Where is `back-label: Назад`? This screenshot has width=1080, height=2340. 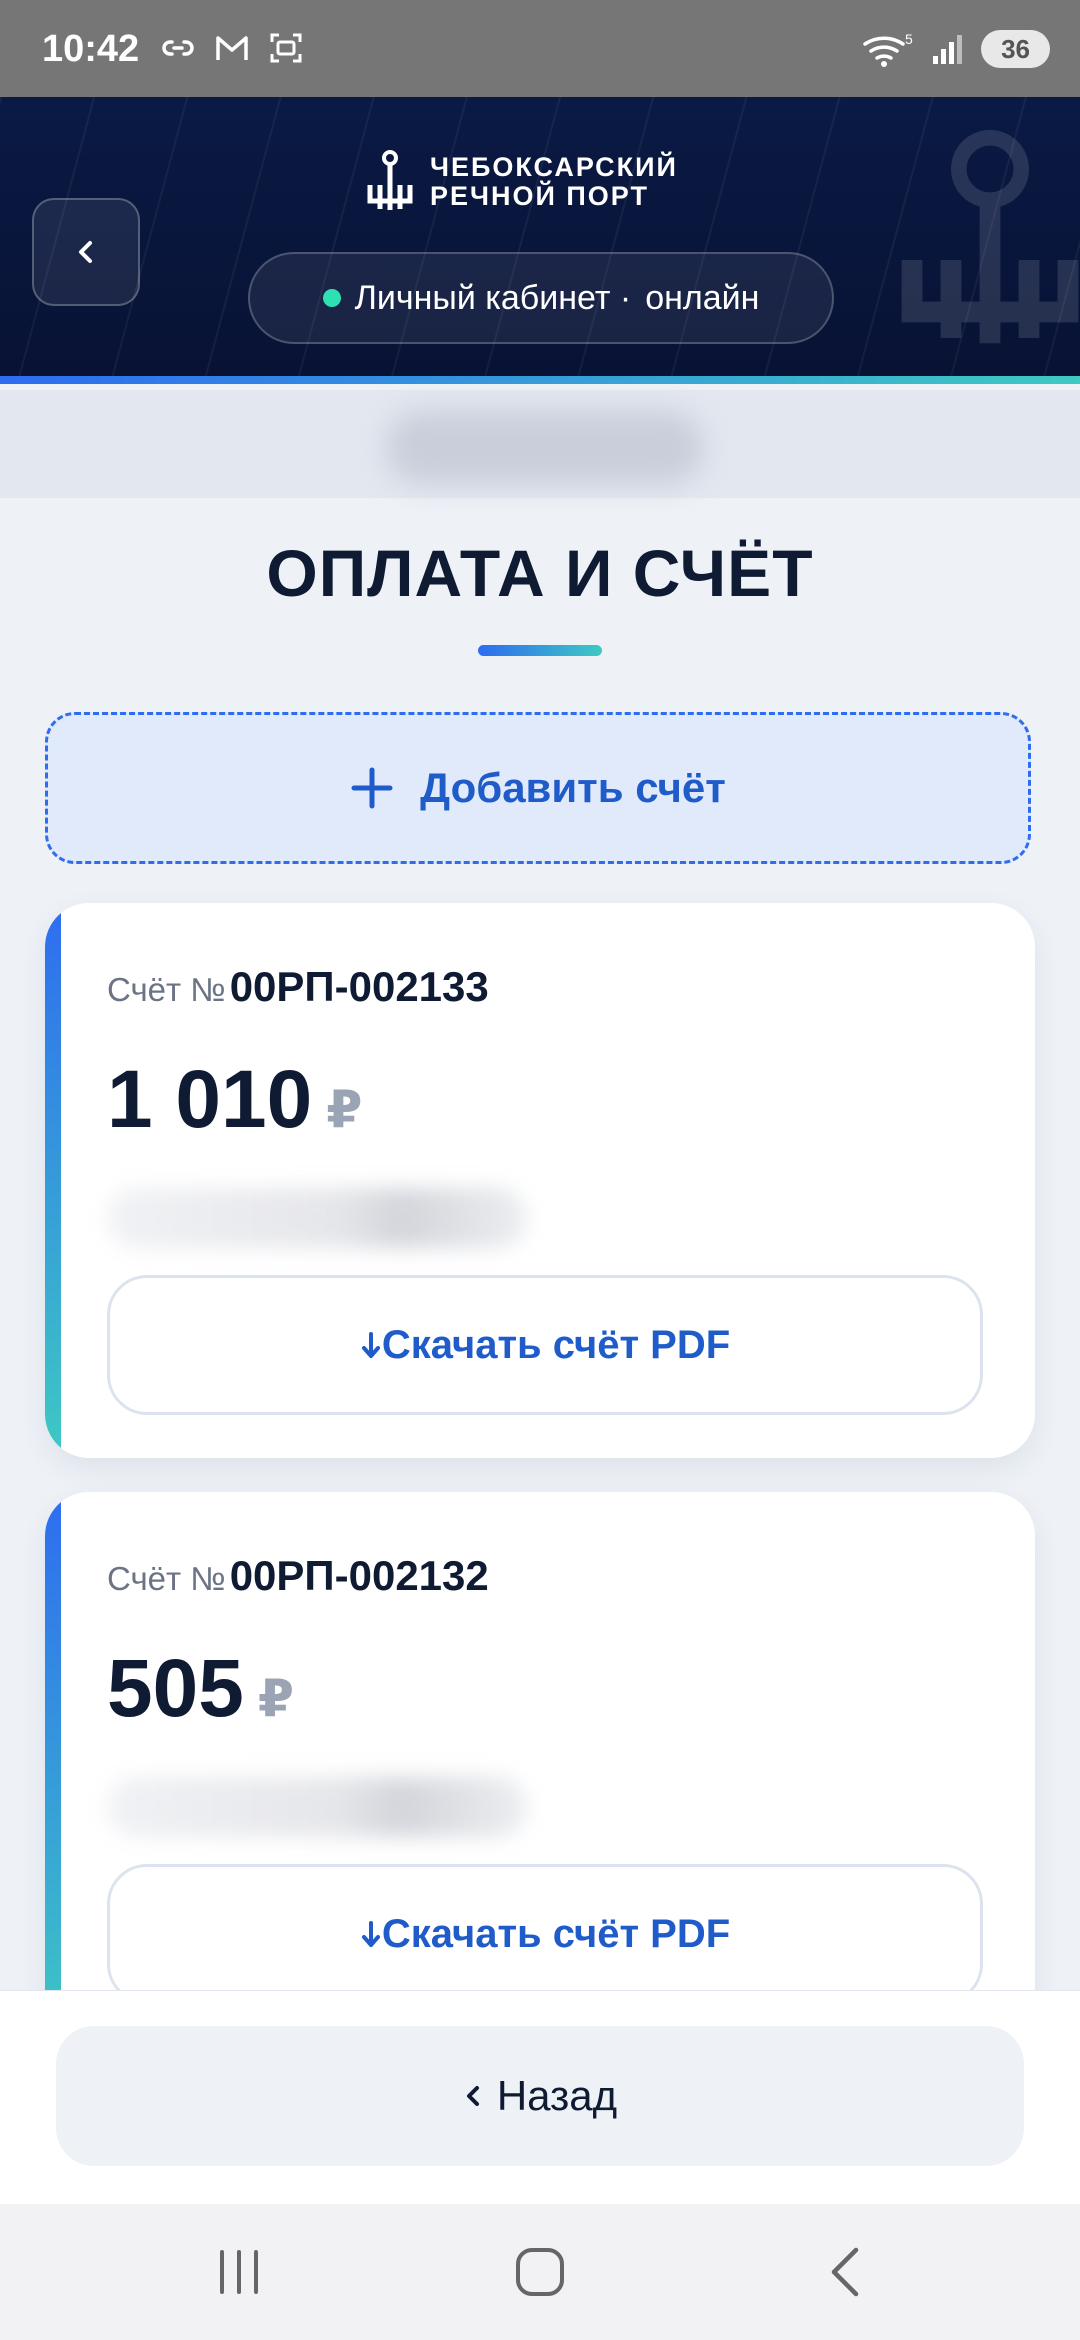
back-label: Назад is located at coordinates (557, 2095).